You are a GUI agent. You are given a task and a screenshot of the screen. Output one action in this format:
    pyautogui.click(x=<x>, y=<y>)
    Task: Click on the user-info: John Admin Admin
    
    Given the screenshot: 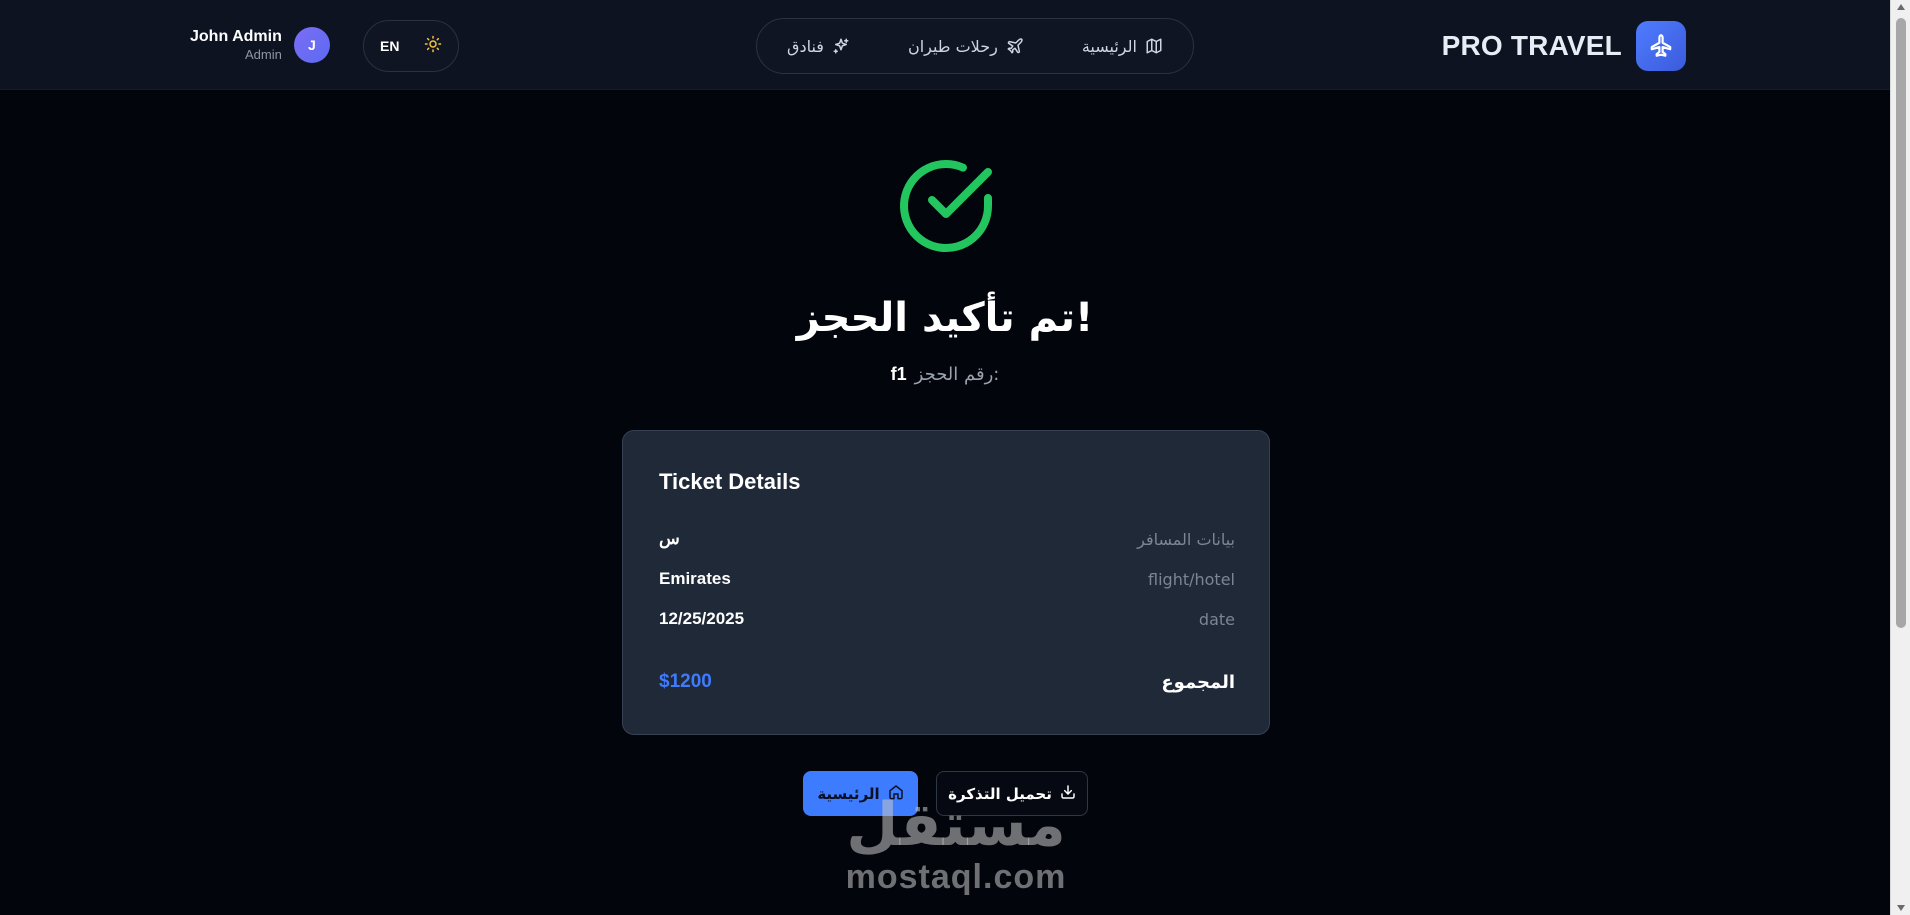 What is the action you would take?
    pyautogui.click(x=236, y=45)
    